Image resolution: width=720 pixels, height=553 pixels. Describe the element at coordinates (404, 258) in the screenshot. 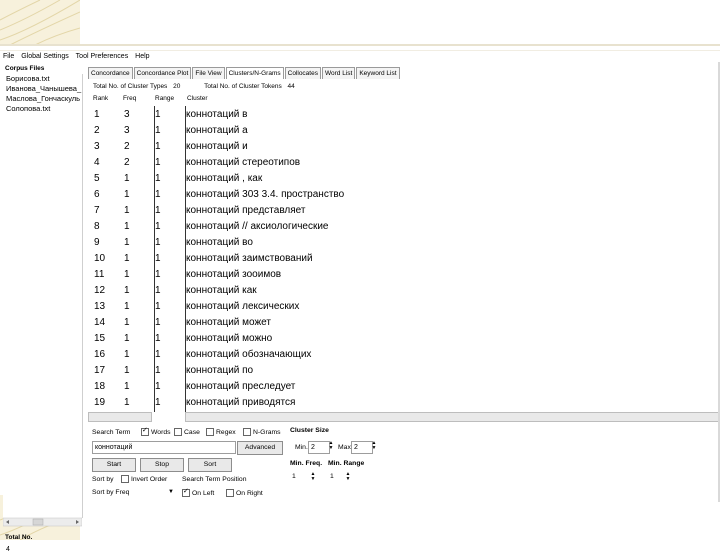

I see `table-row: 10 1 1 коннотаций заимствований` at that location.